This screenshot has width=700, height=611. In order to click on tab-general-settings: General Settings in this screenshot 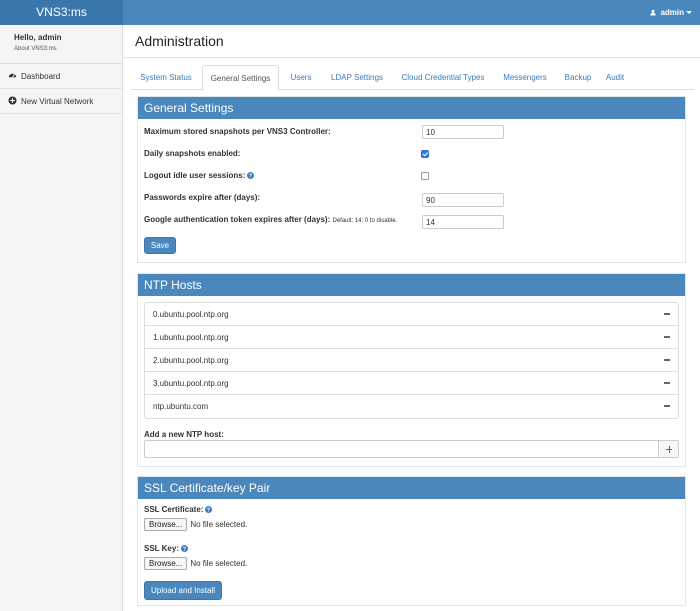, I will do `click(240, 78)`.